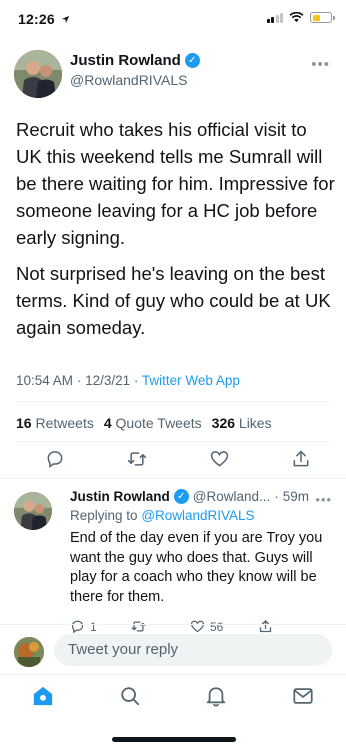 This screenshot has width=346, height=750. I want to click on home-icon, so click(43, 695).